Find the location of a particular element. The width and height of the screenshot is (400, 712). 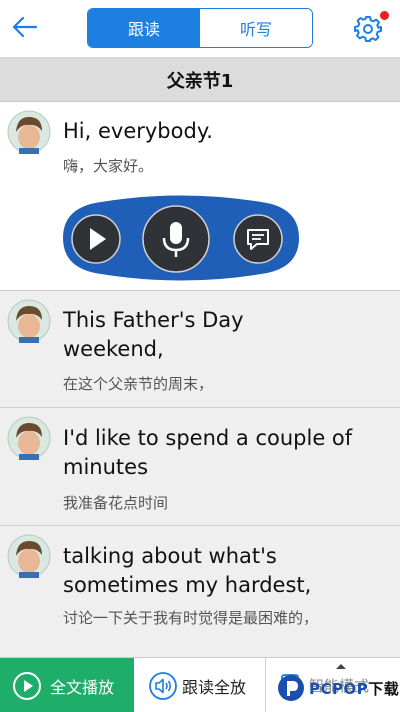

microphone-icon is located at coordinates (176, 239).